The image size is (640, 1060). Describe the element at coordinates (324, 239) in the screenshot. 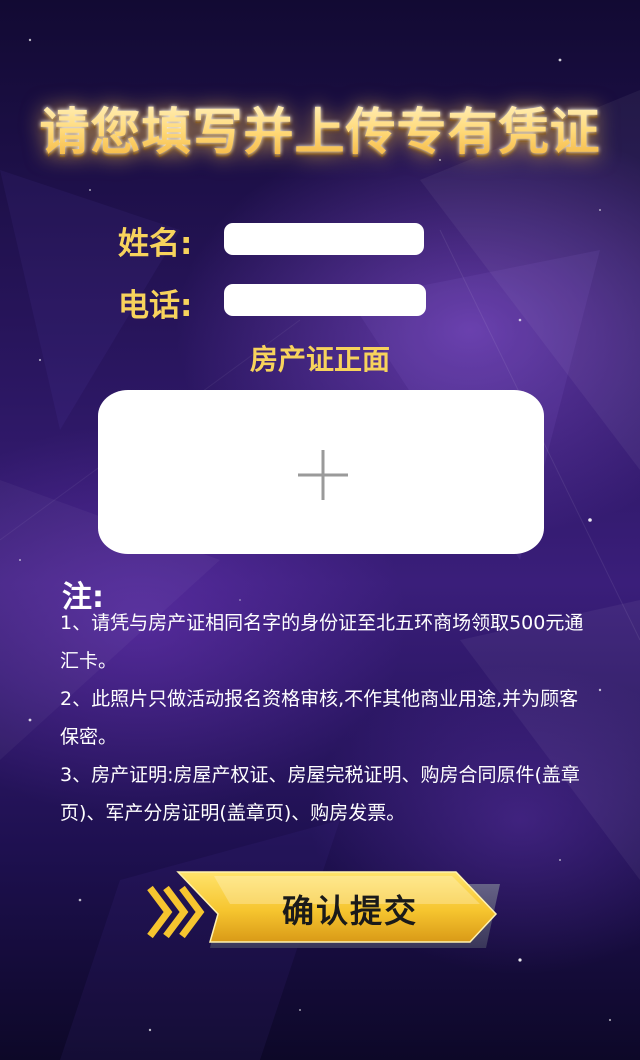

I see `name-input` at that location.